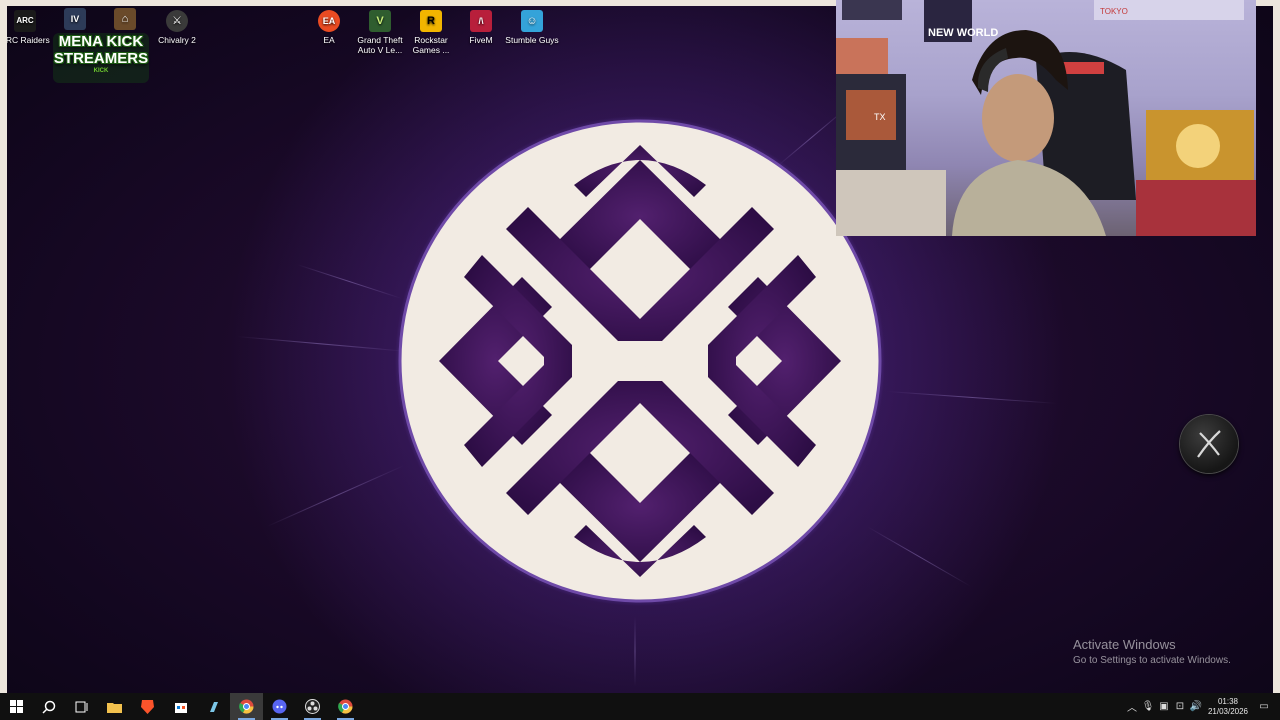  I want to click on notifications-icon: ▭, so click(1264, 706).